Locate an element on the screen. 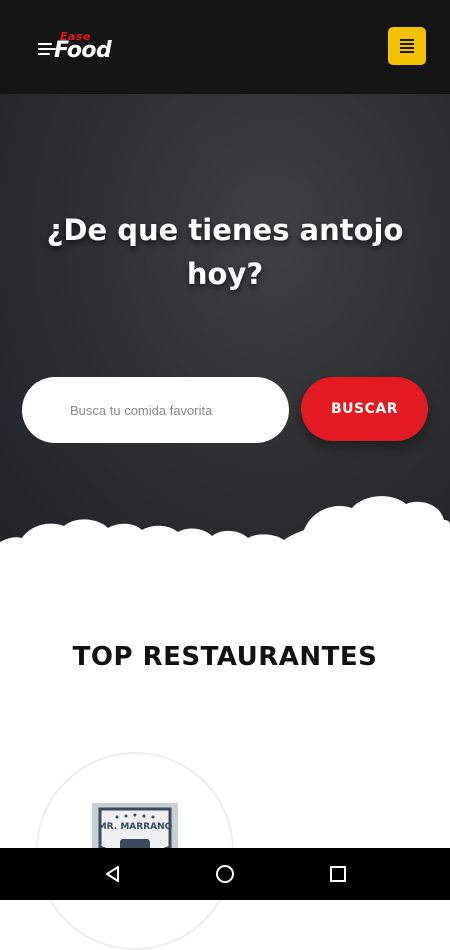  section-title: TOP RESTAURANTES is located at coordinates (225, 657).